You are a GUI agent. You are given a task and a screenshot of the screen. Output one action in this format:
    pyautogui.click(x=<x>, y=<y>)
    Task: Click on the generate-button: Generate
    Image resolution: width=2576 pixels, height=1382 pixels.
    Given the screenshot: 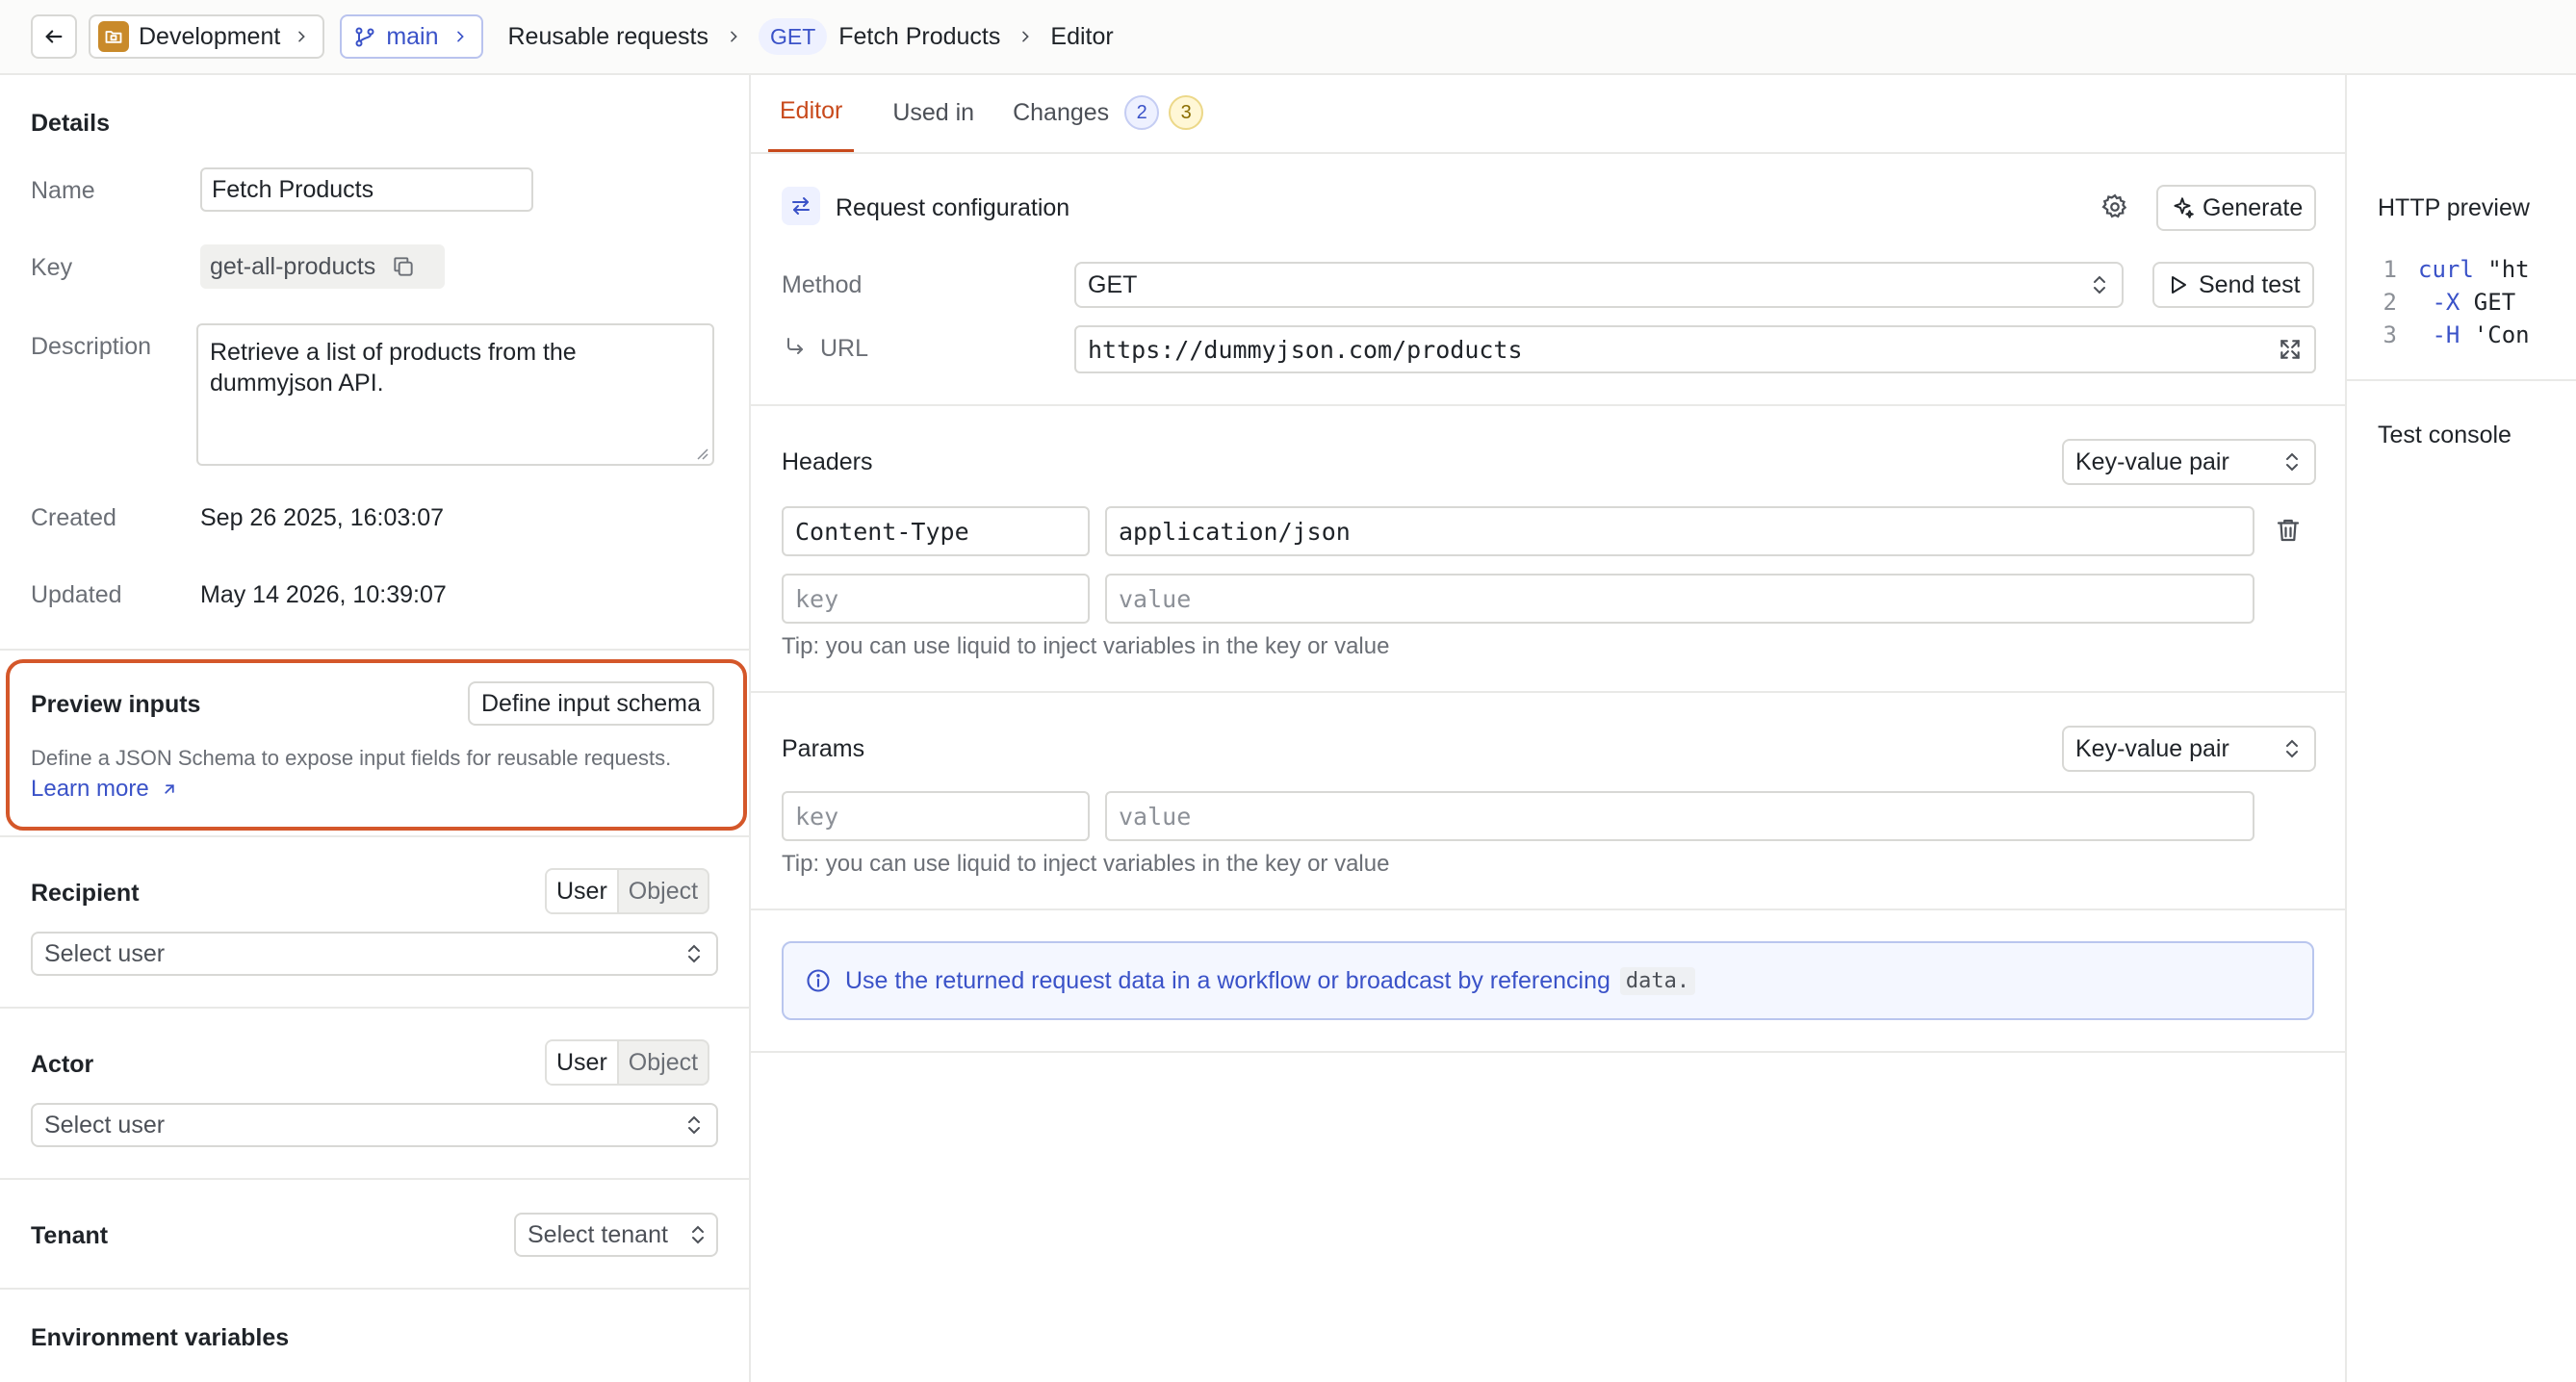 What is the action you would take?
    pyautogui.click(x=2236, y=208)
    